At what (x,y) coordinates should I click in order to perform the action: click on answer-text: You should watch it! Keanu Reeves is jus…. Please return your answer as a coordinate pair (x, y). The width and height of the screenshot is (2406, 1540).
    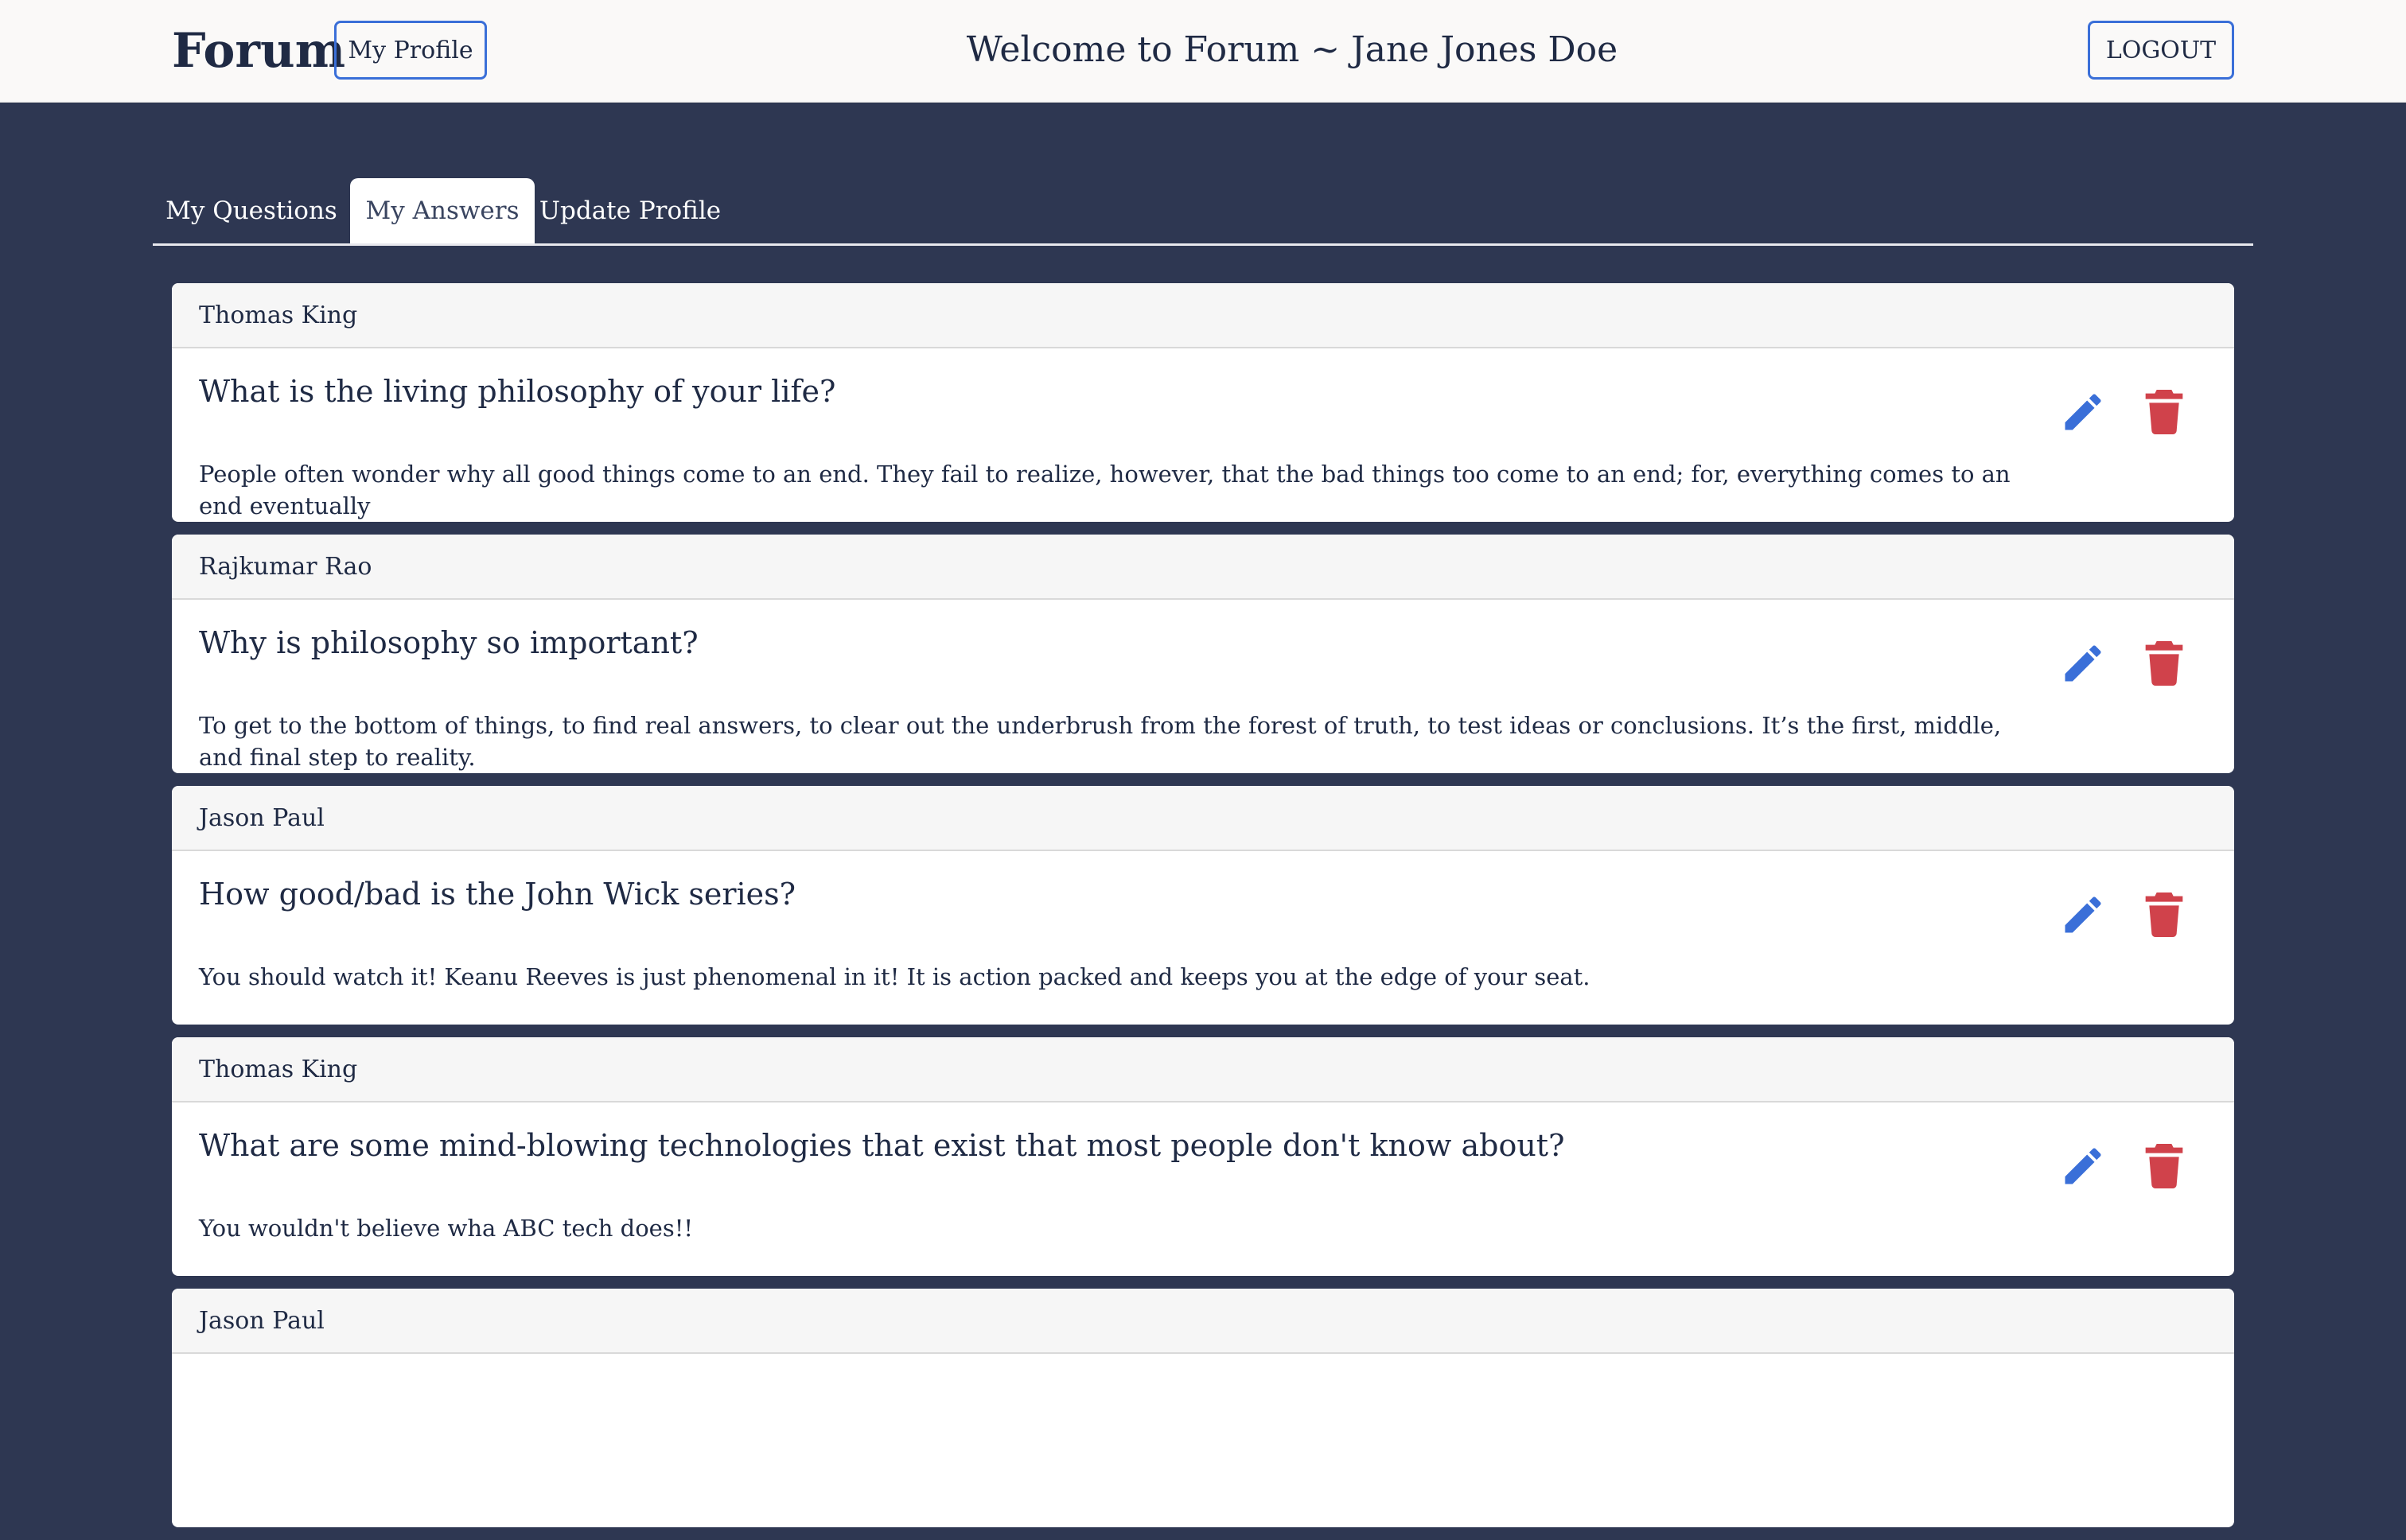
    Looking at the image, I should click on (894, 976).